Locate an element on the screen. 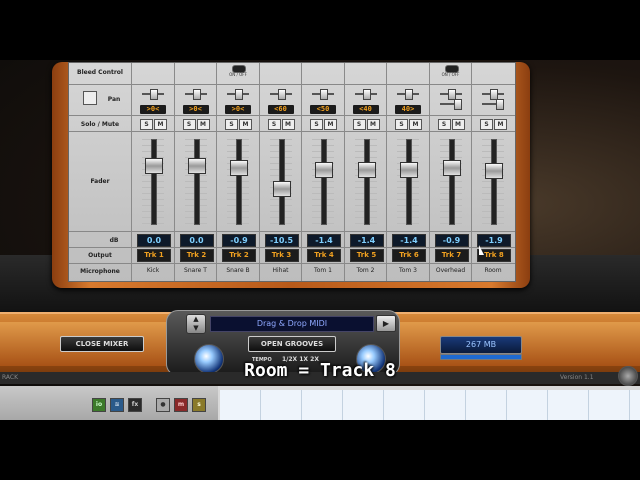 Image resolution: width=640 pixels, height=480 pixels. channel-strip-hihat: <60 S M -10.5 Trk 3 Hihat is located at coordinates (280, 172).